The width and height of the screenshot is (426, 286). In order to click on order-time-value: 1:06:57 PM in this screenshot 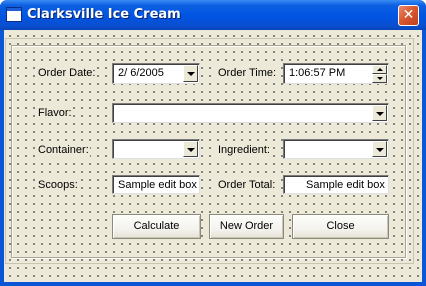, I will do `click(317, 73)`.